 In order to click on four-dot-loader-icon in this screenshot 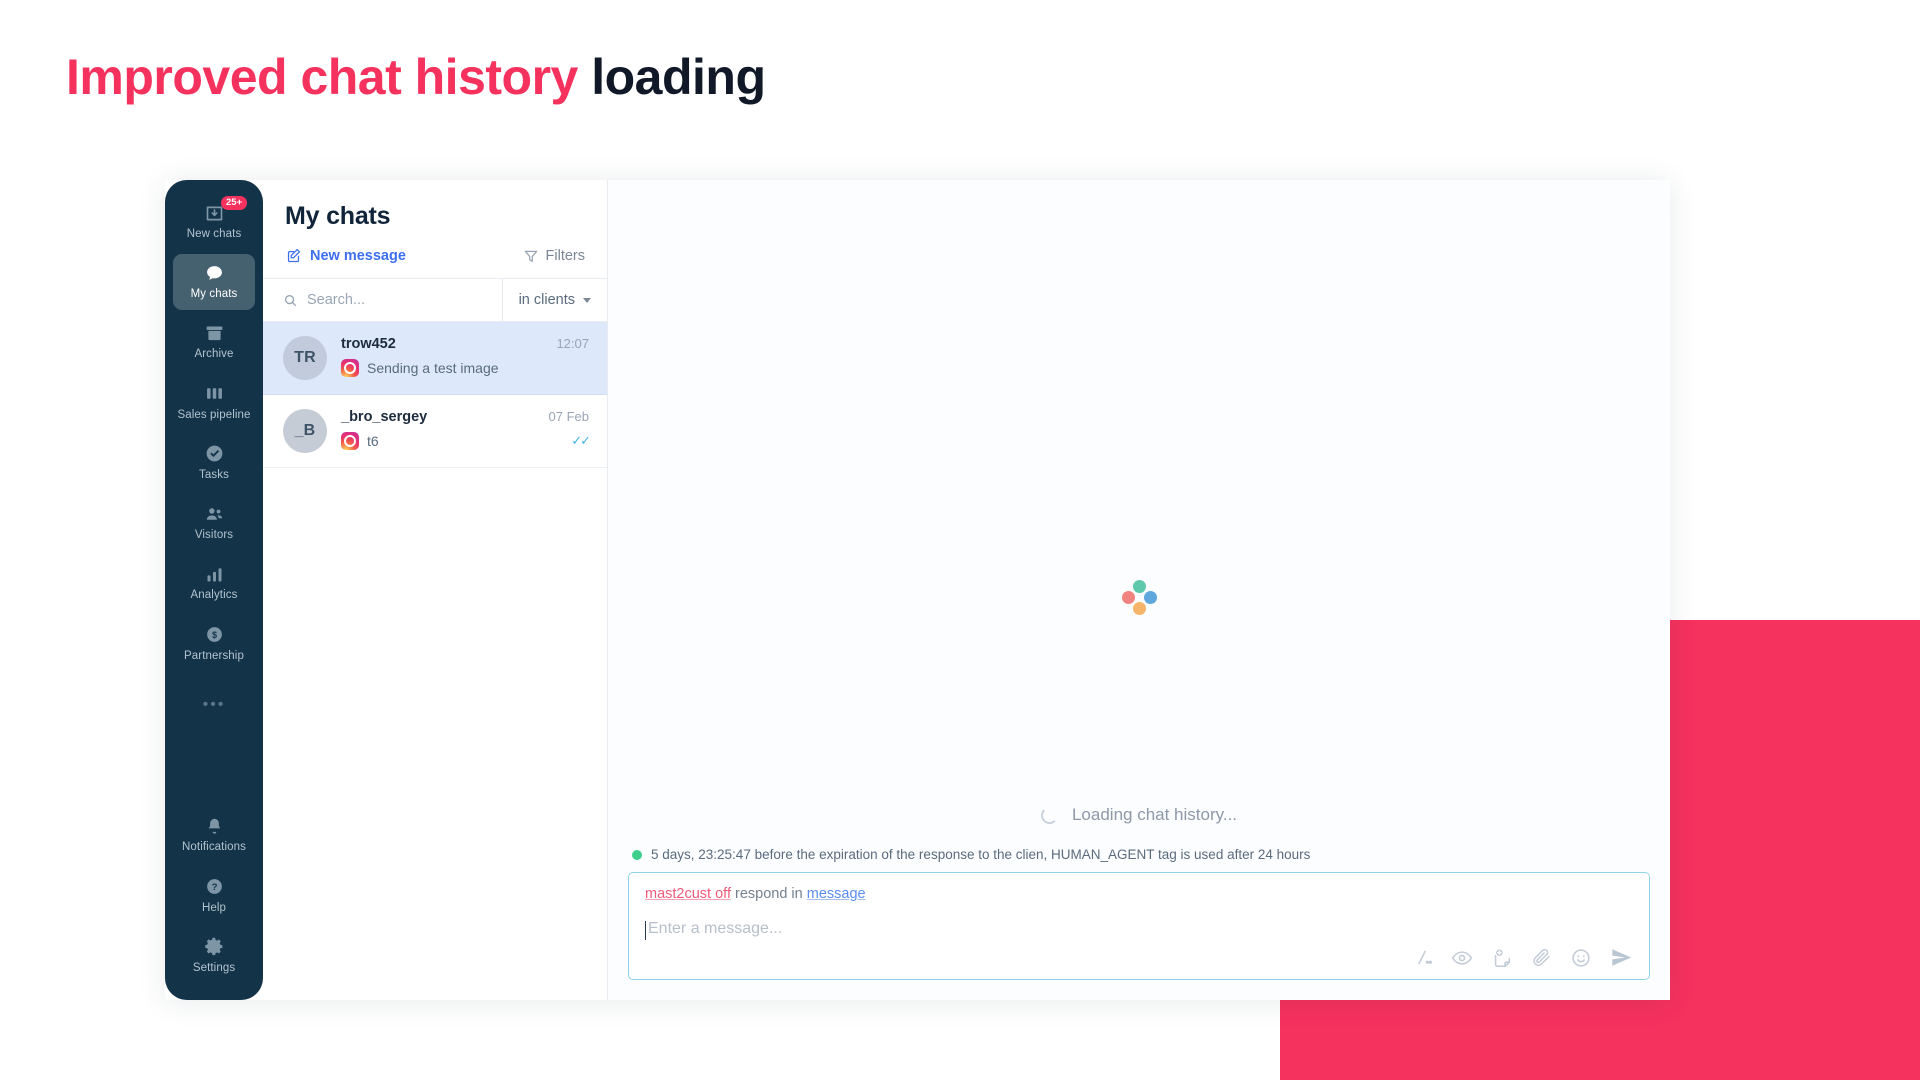, I will do `click(1139, 598)`.